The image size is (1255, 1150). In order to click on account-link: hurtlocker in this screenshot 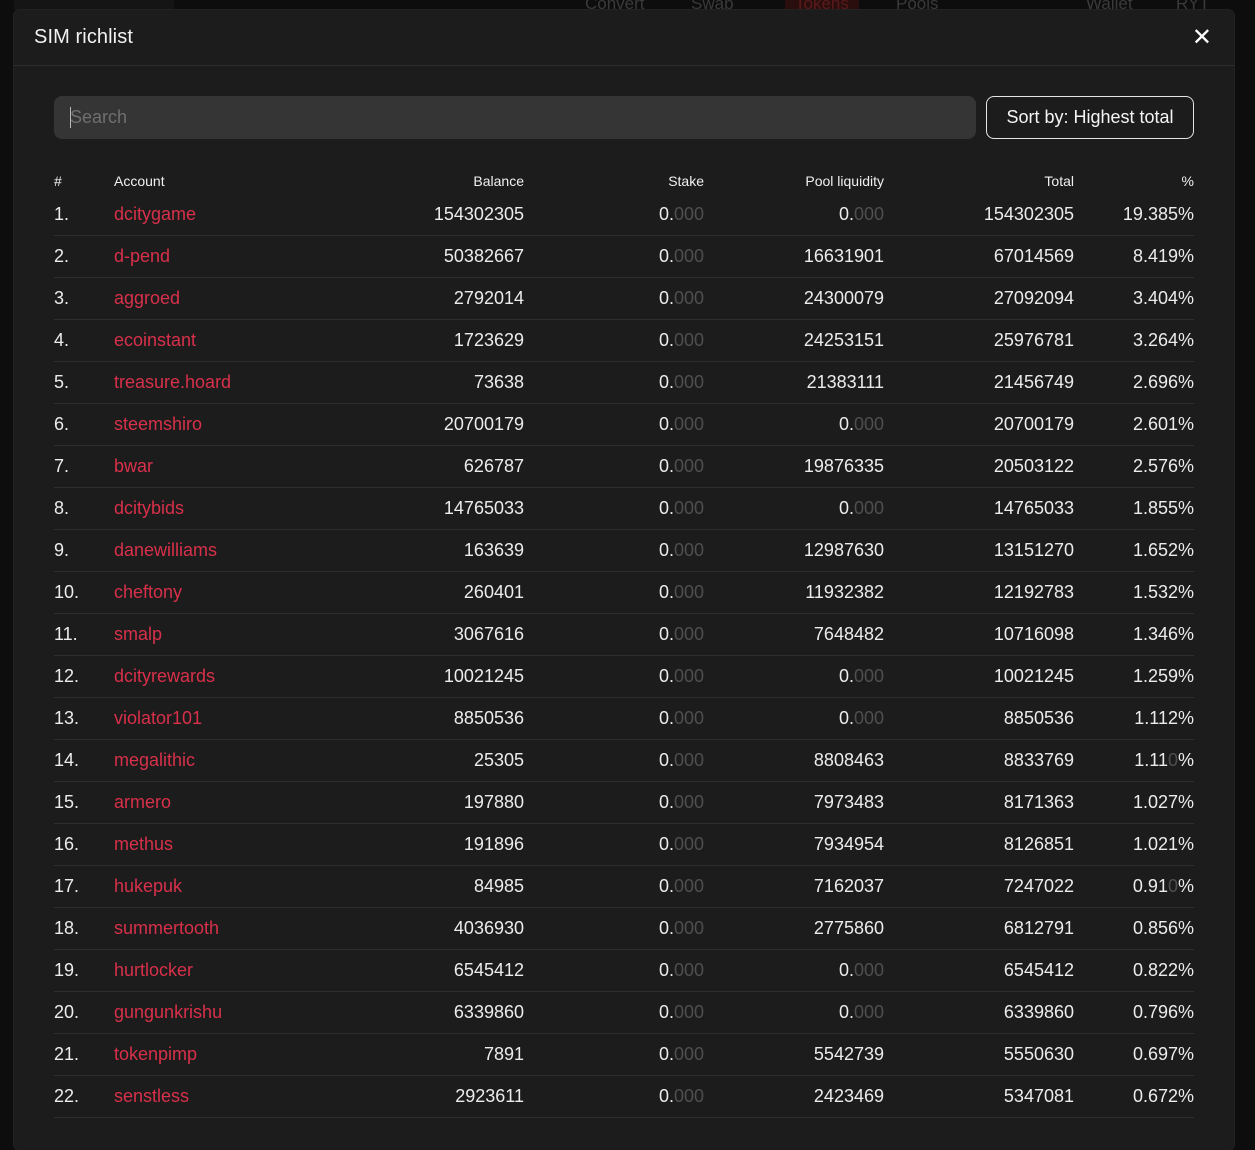, I will do `click(153, 970)`.